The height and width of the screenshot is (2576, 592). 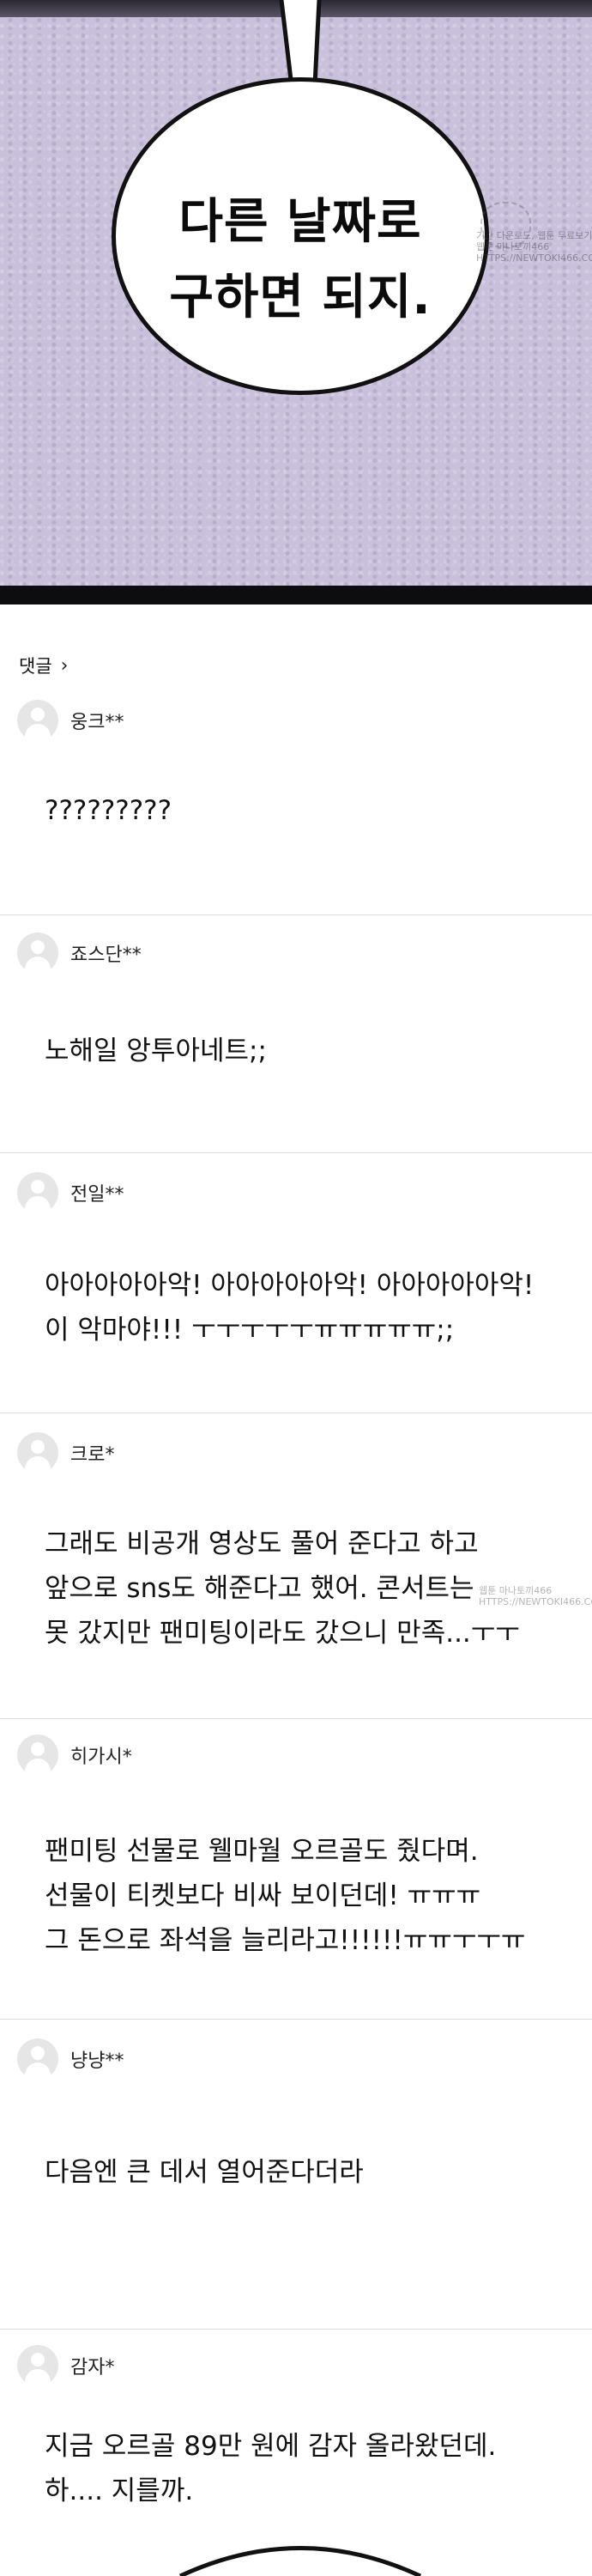 What do you see at coordinates (534, 236) in the screenshot?
I see `watermark-line: 기간 다운로드, 웹툰 무료보기` at bounding box center [534, 236].